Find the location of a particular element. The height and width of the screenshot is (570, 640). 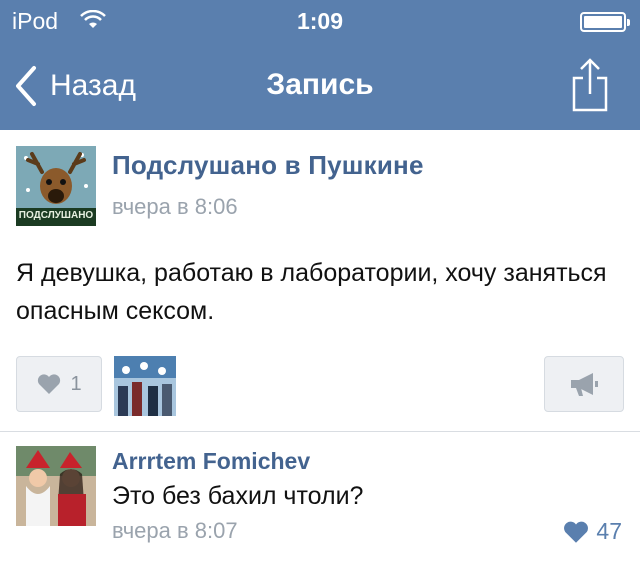

commenter-avatar is located at coordinates (56, 486).